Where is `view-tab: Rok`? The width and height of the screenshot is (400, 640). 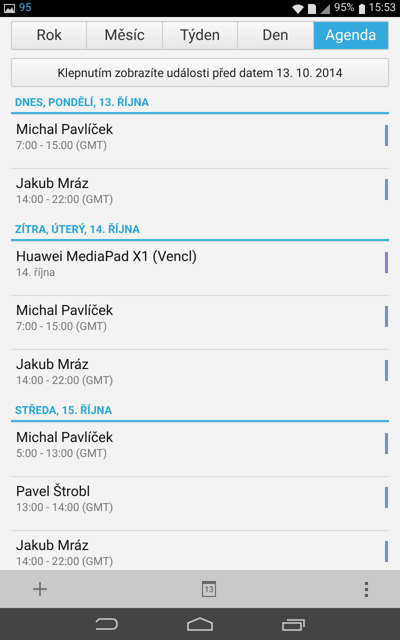
view-tab: Rok is located at coordinates (49, 35).